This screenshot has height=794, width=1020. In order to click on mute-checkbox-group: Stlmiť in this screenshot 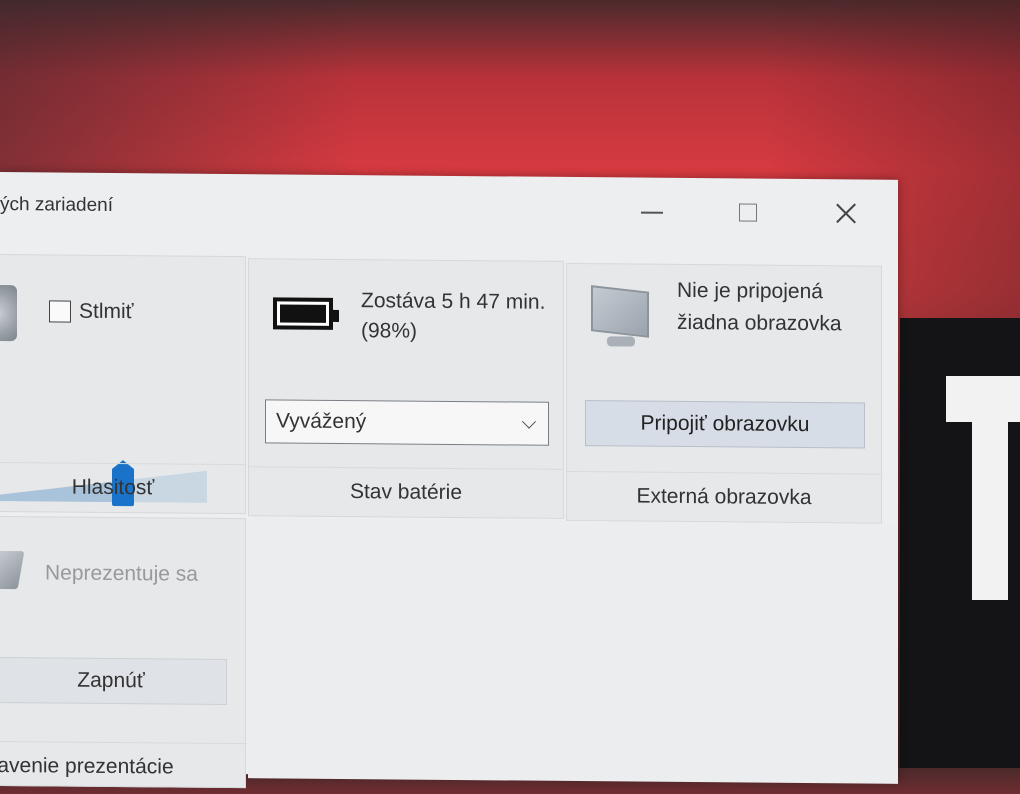, I will do `click(91, 311)`.